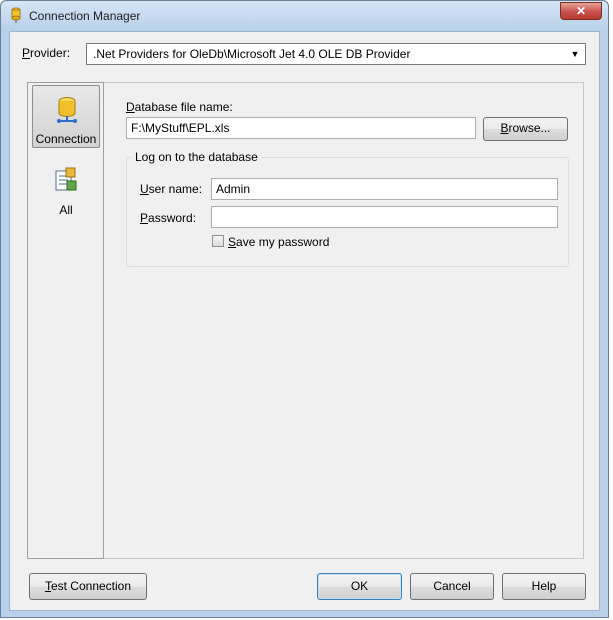  What do you see at coordinates (218, 241) in the screenshot?
I see `save-password-checkbox` at bounding box center [218, 241].